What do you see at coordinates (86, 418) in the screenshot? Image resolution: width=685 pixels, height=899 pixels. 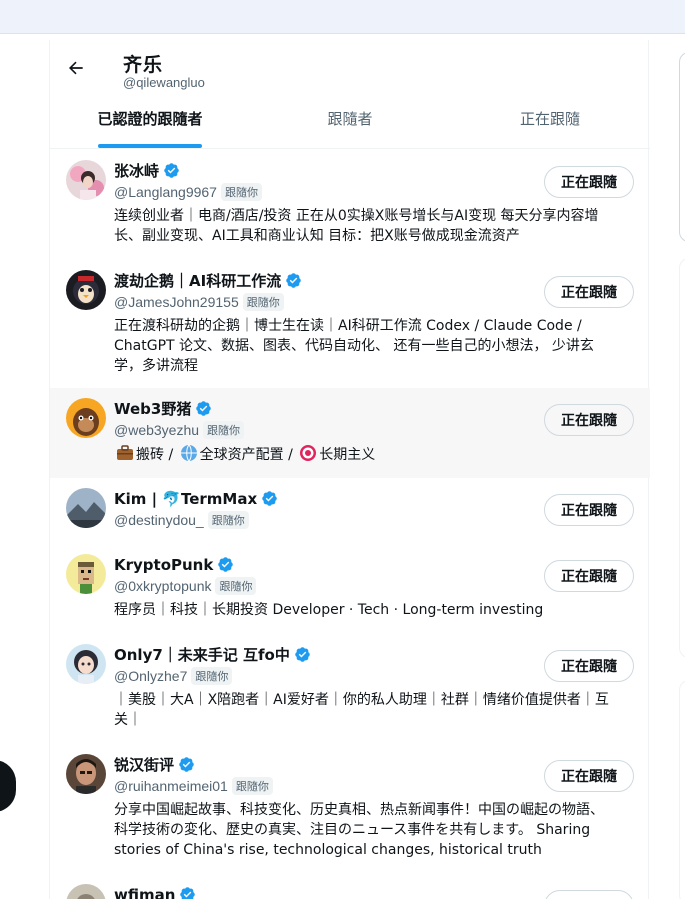 I see `ape-avatar` at bounding box center [86, 418].